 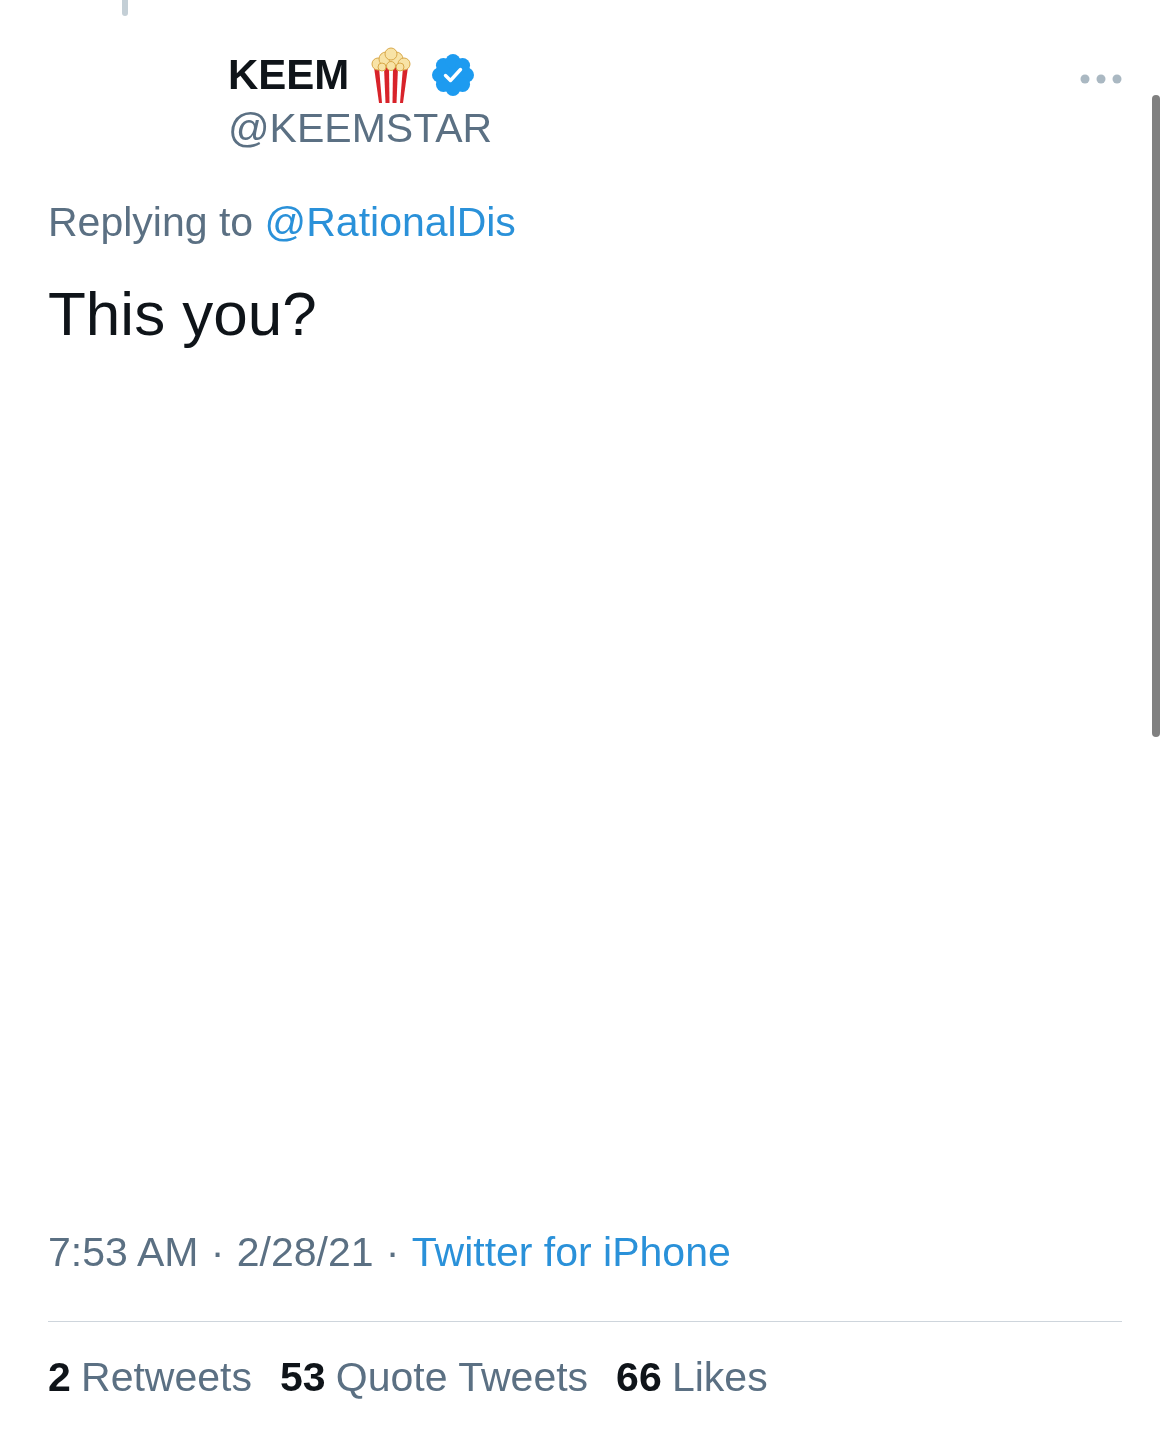 What do you see at coordinates (391, 75) in the screenshot?
I see `popcorn-icon` at bounding box center [391, 75].